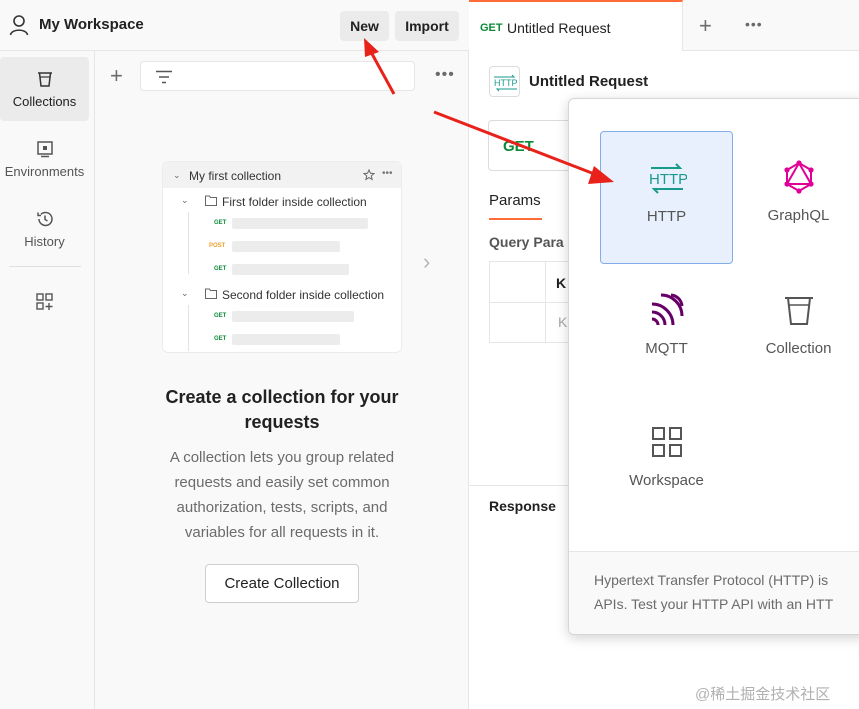 This screenshot has width=859, height=709. Describe the element at coordinates (164, 77) in the screenshot. I see `filter-icon` at that location.